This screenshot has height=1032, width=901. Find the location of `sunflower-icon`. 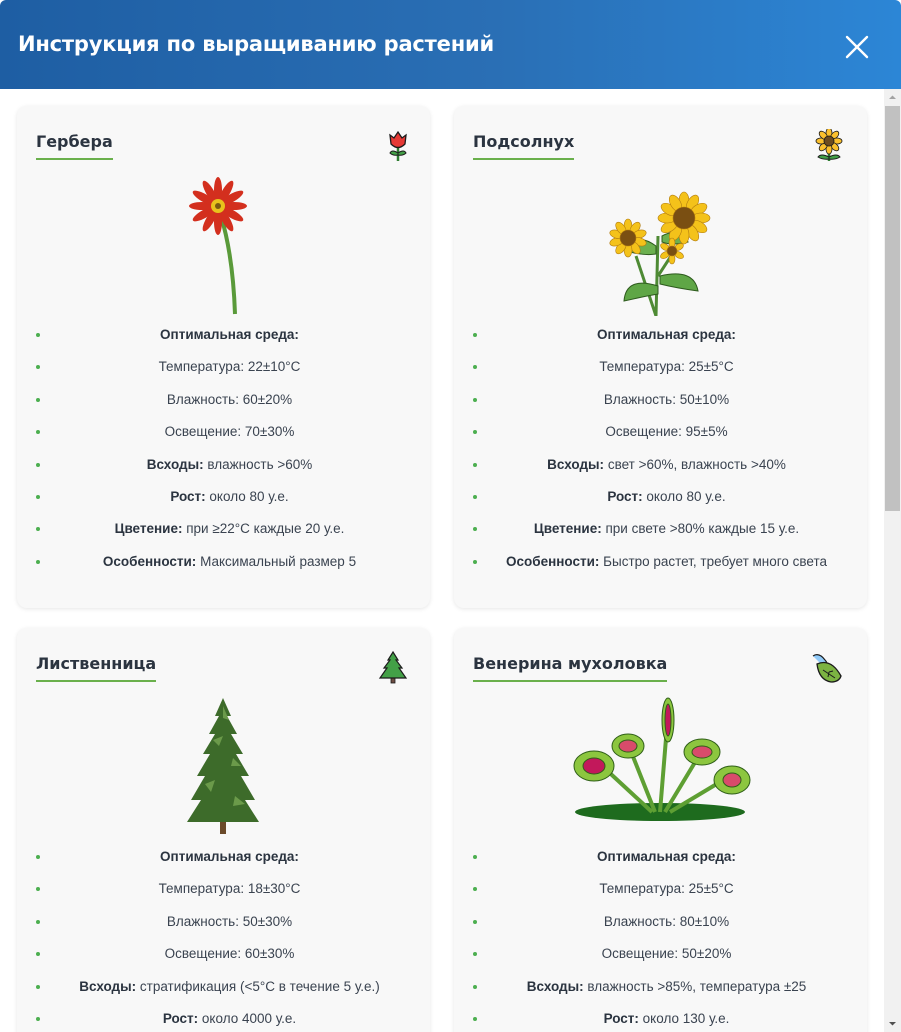

sunflower-icon is located at coordinates (829, 145).